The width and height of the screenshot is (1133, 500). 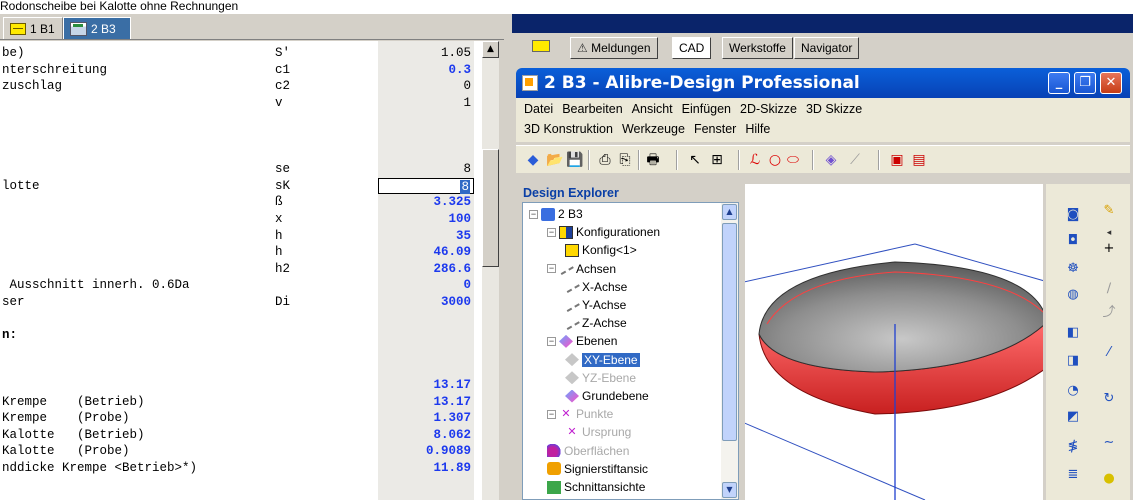 I want to click on menu-item: Bearbeiten, so click(x=592, y=109).